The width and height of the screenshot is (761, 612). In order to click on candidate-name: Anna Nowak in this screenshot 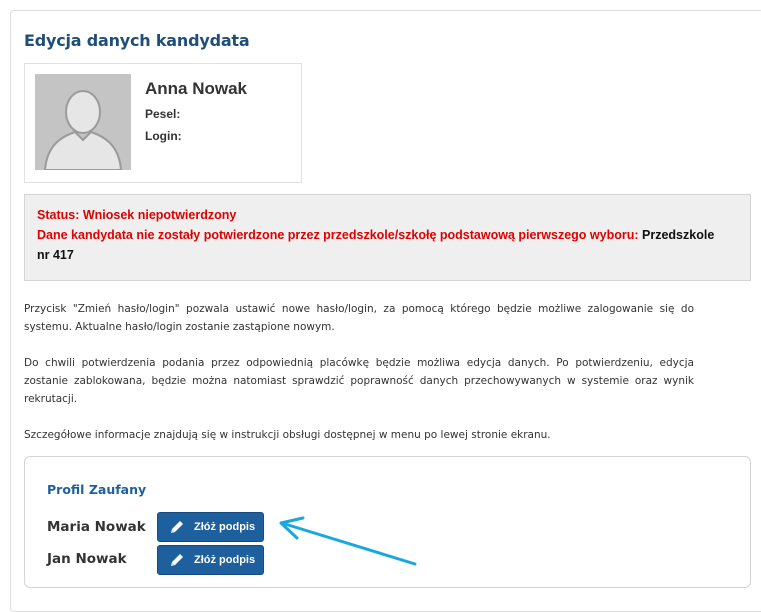, I will do `click(196, 88)`.